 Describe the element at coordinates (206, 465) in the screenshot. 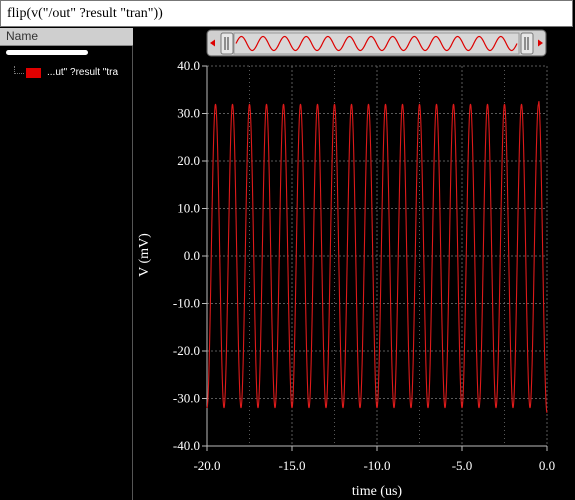

I see `x-tick-label: -20.0` at that location.